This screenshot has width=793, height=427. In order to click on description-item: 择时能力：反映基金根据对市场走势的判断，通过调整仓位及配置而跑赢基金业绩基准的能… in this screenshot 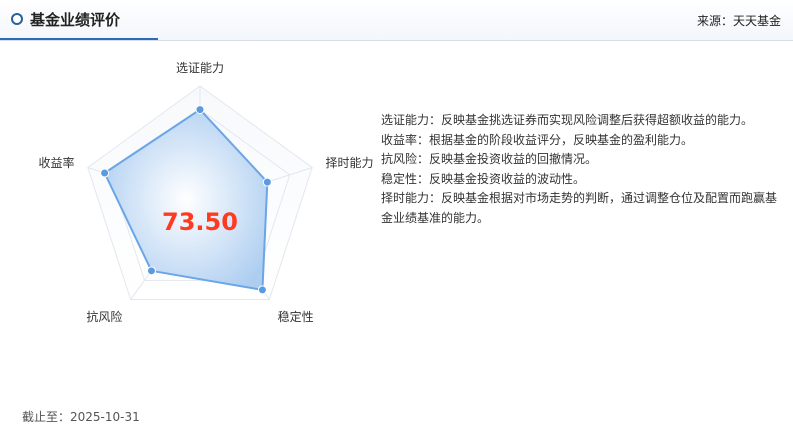, I will do `click(579, 208)`.